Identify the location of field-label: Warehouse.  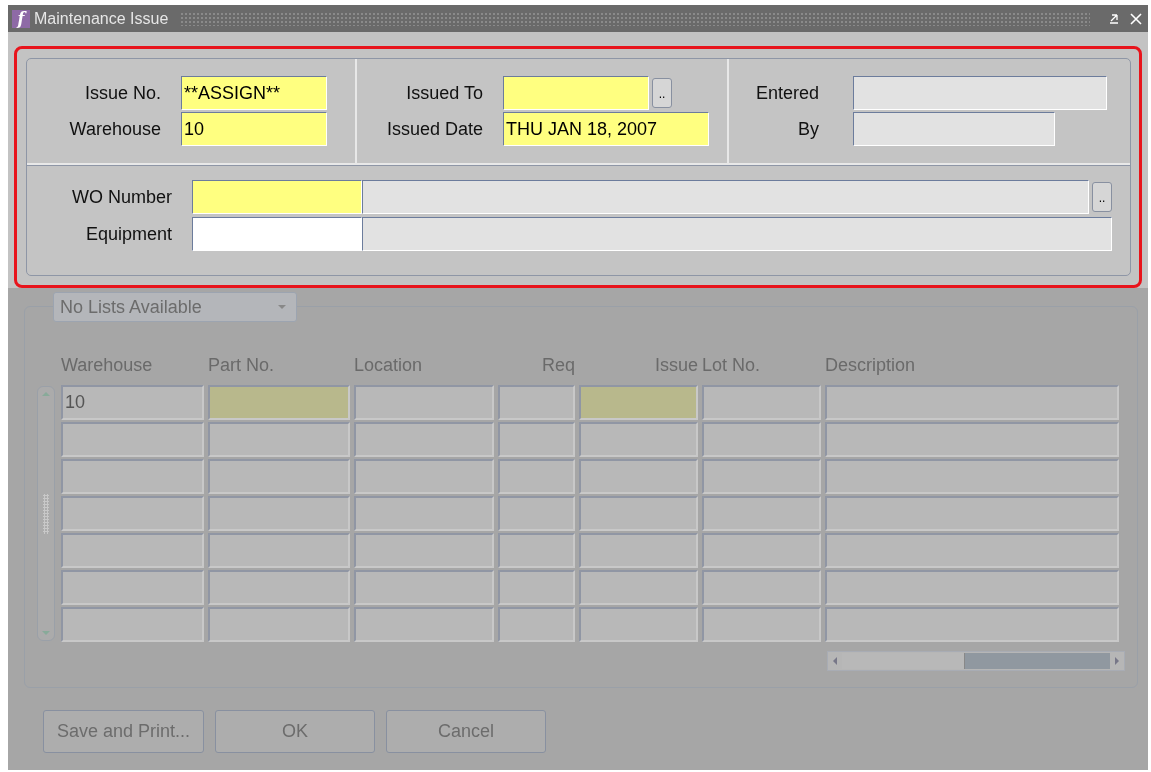
(115, 129).